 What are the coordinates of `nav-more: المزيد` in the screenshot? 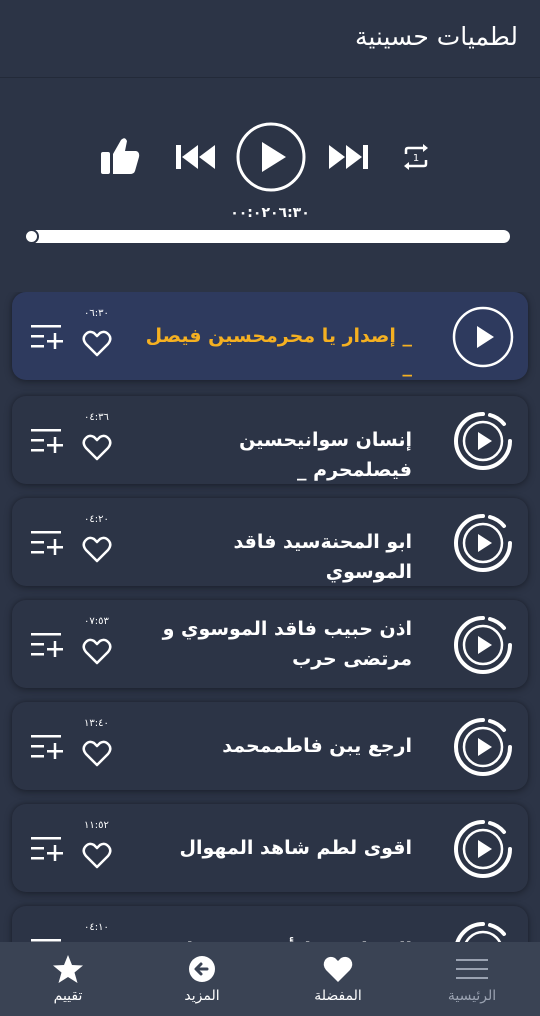 It's located at (202, 979).